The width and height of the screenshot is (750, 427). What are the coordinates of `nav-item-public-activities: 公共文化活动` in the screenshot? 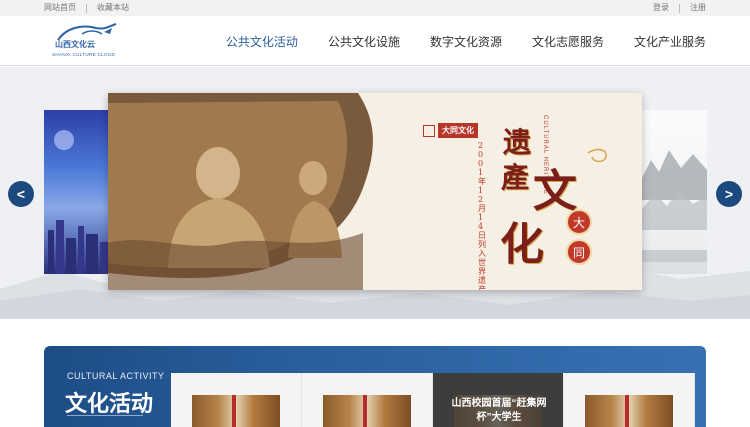 It's located at (262, 41).